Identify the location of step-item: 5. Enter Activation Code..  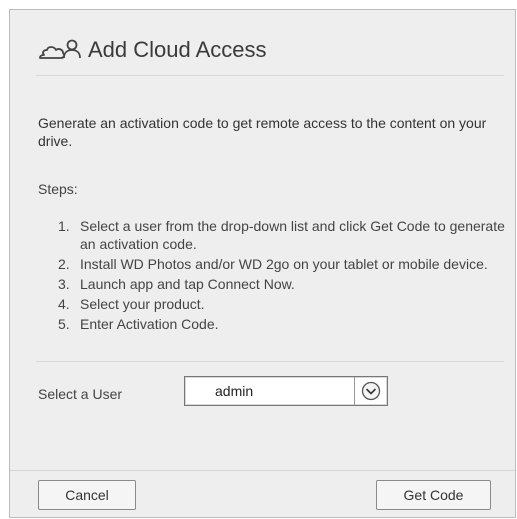
(285, 324).